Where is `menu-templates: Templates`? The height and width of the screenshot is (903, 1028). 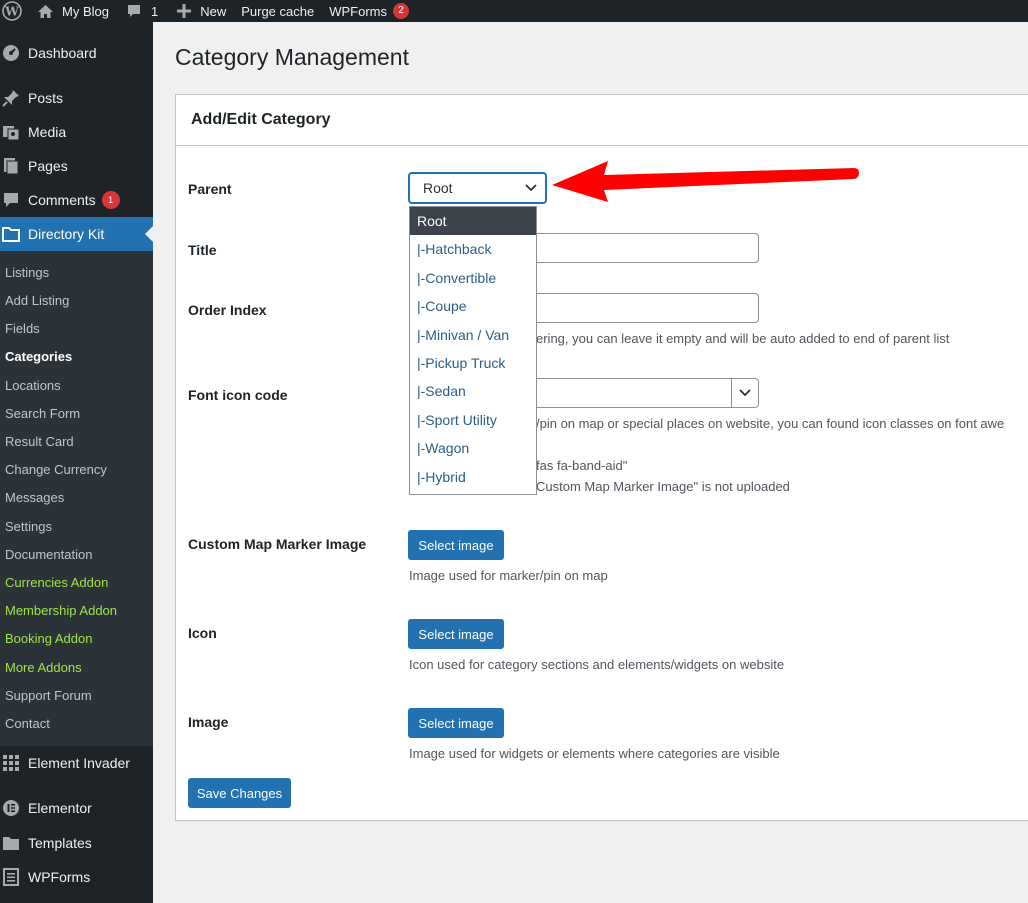 menu-templates: Templates is located at coordinates (76, 843).